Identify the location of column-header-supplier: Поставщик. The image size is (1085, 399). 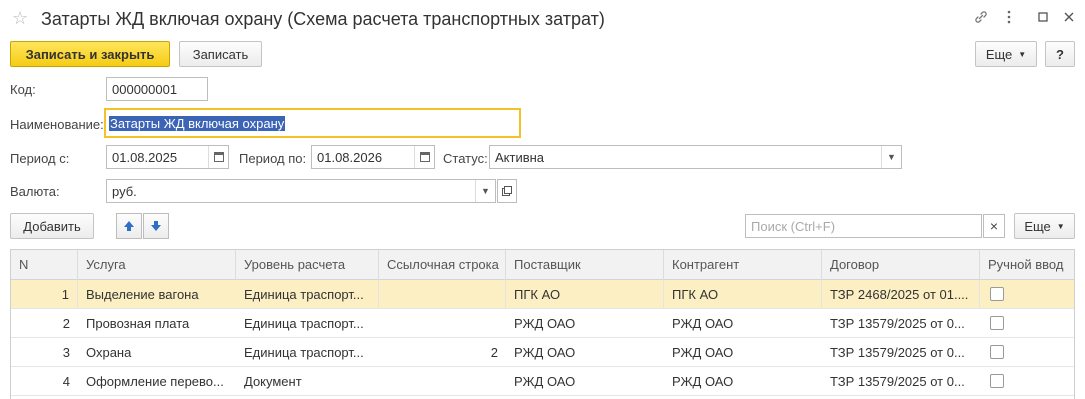
(585, 265).